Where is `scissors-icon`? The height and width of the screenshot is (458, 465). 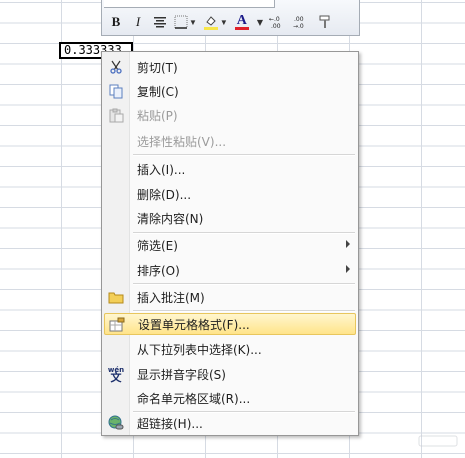 scissors-icon is located at coordinates (116, 67).